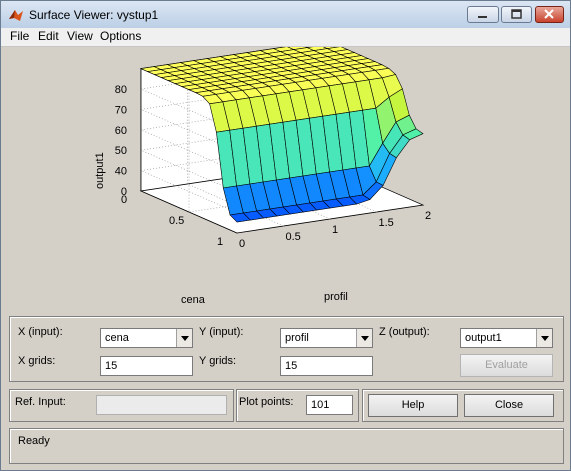  I want to click on minimize-icon, so click(482, 17).